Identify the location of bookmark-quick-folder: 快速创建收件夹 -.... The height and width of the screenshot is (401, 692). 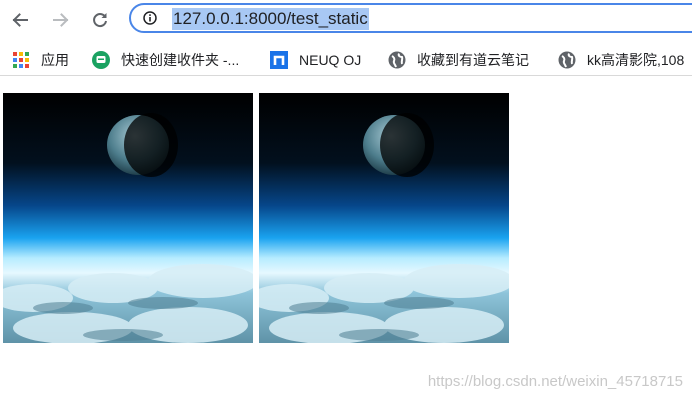
(165, 60).